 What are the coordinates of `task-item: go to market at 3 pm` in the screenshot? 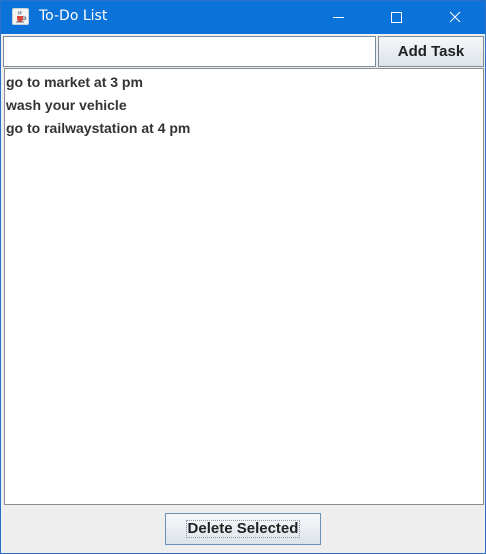 It's located at (244, 82).